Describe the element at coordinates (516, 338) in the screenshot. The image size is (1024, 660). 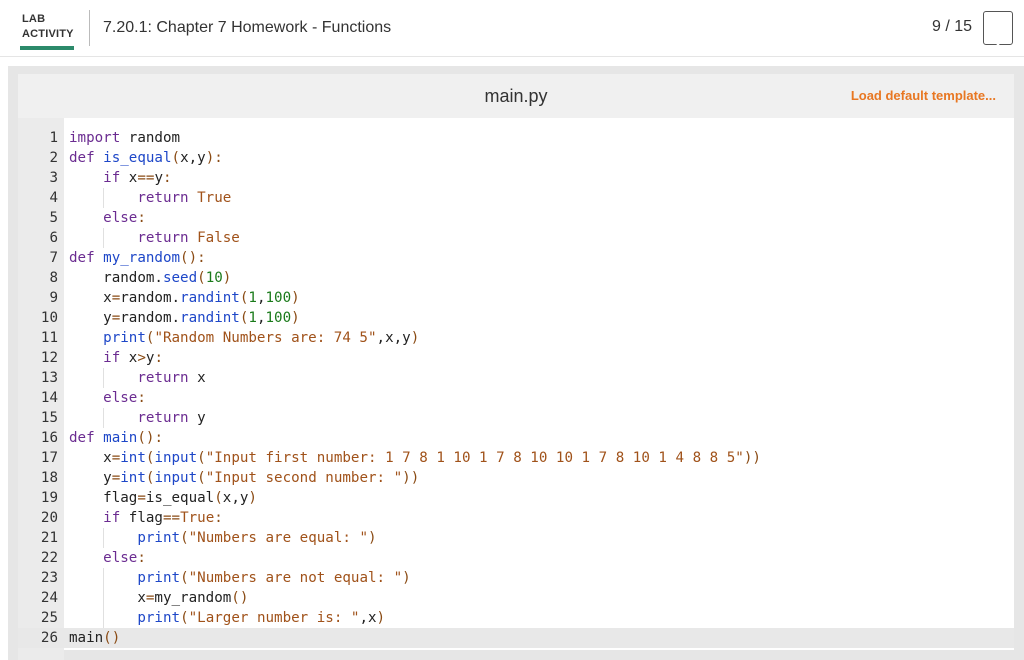
I see `code-line: 11 print("Random Numbers are: 74 5",x,y)` at that location.